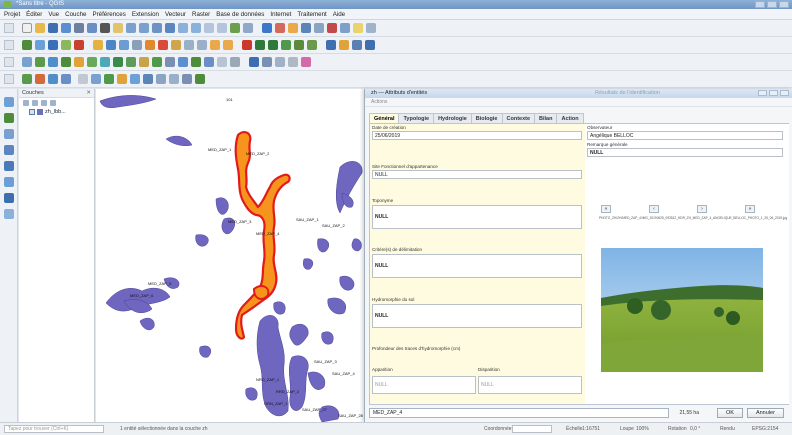  I want to click on show-labels-icon, so click(273, 45).